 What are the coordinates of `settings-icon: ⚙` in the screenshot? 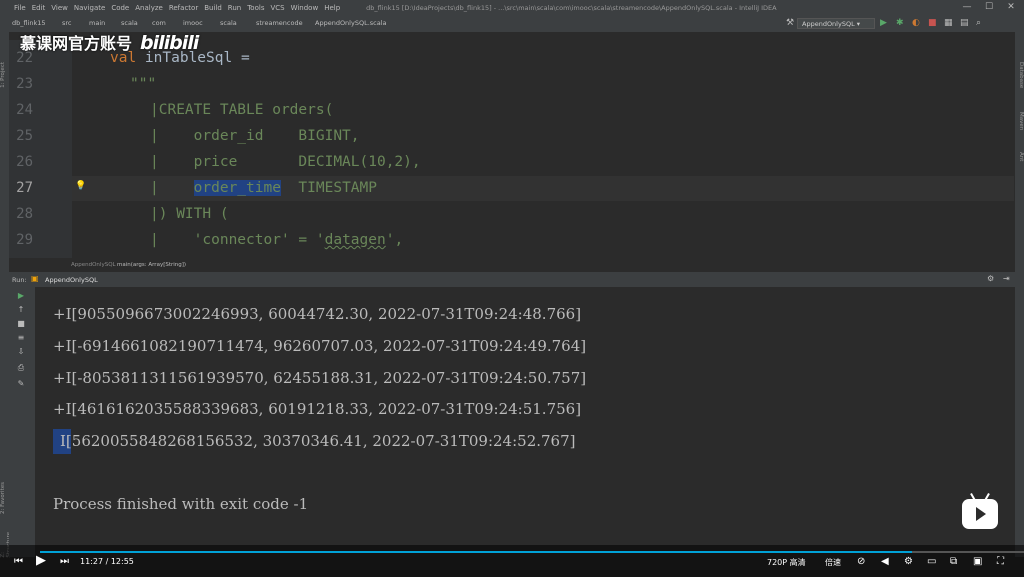 It's located at (908, 561).